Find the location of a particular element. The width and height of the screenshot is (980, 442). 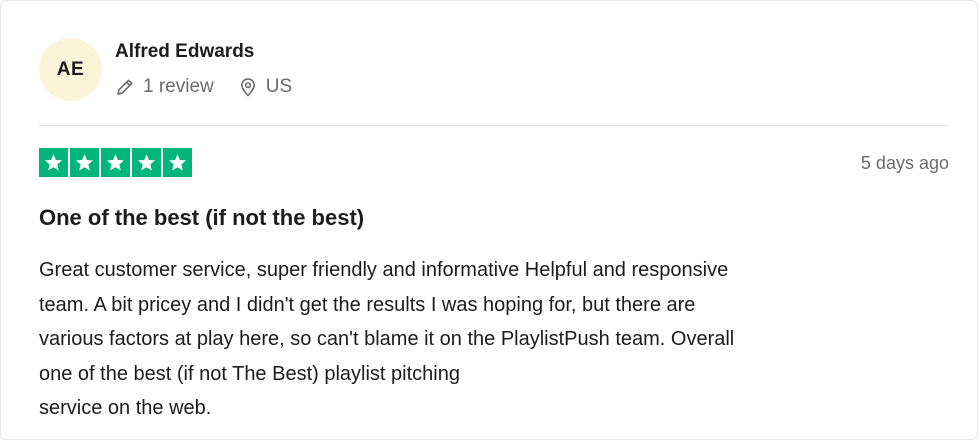

review-date: 5 days ago is located at coordinates (904, 163).